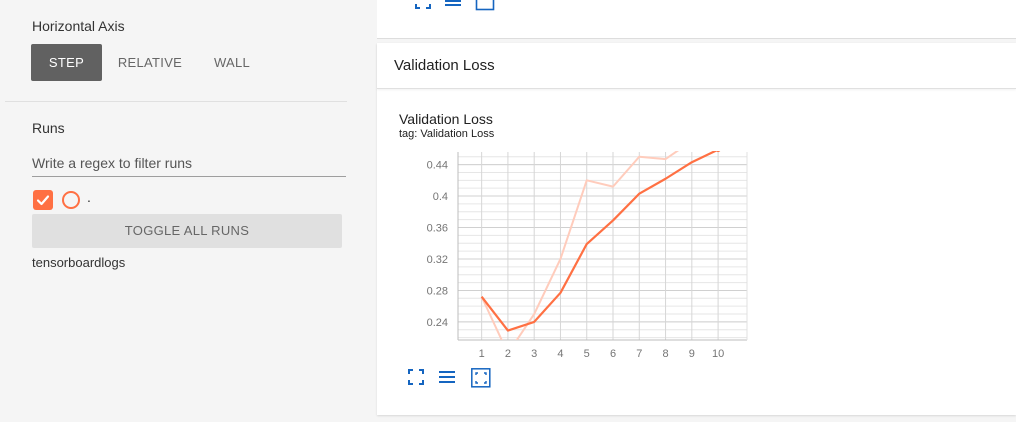 The width and height of the screenshot is (1016, 422). What do you see at coordinates (189, 163) in the screenshot?
I see `run-filter-input` at bounding box center [189, 163].